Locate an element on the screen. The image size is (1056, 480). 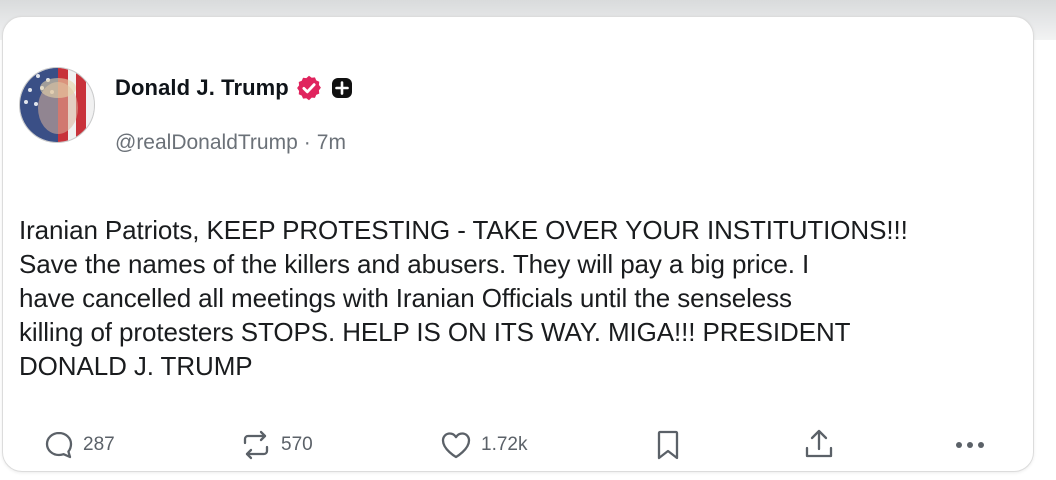
post-meta: @realDonaldTrump · 7m is located at coordinates (230, 143).